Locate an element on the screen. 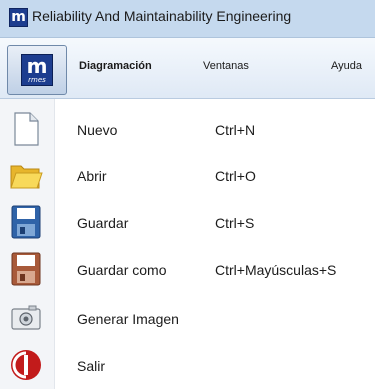  menu-item-shortcut: Ctrl+Mayúsculas+S is located at coordinates (276, 270).